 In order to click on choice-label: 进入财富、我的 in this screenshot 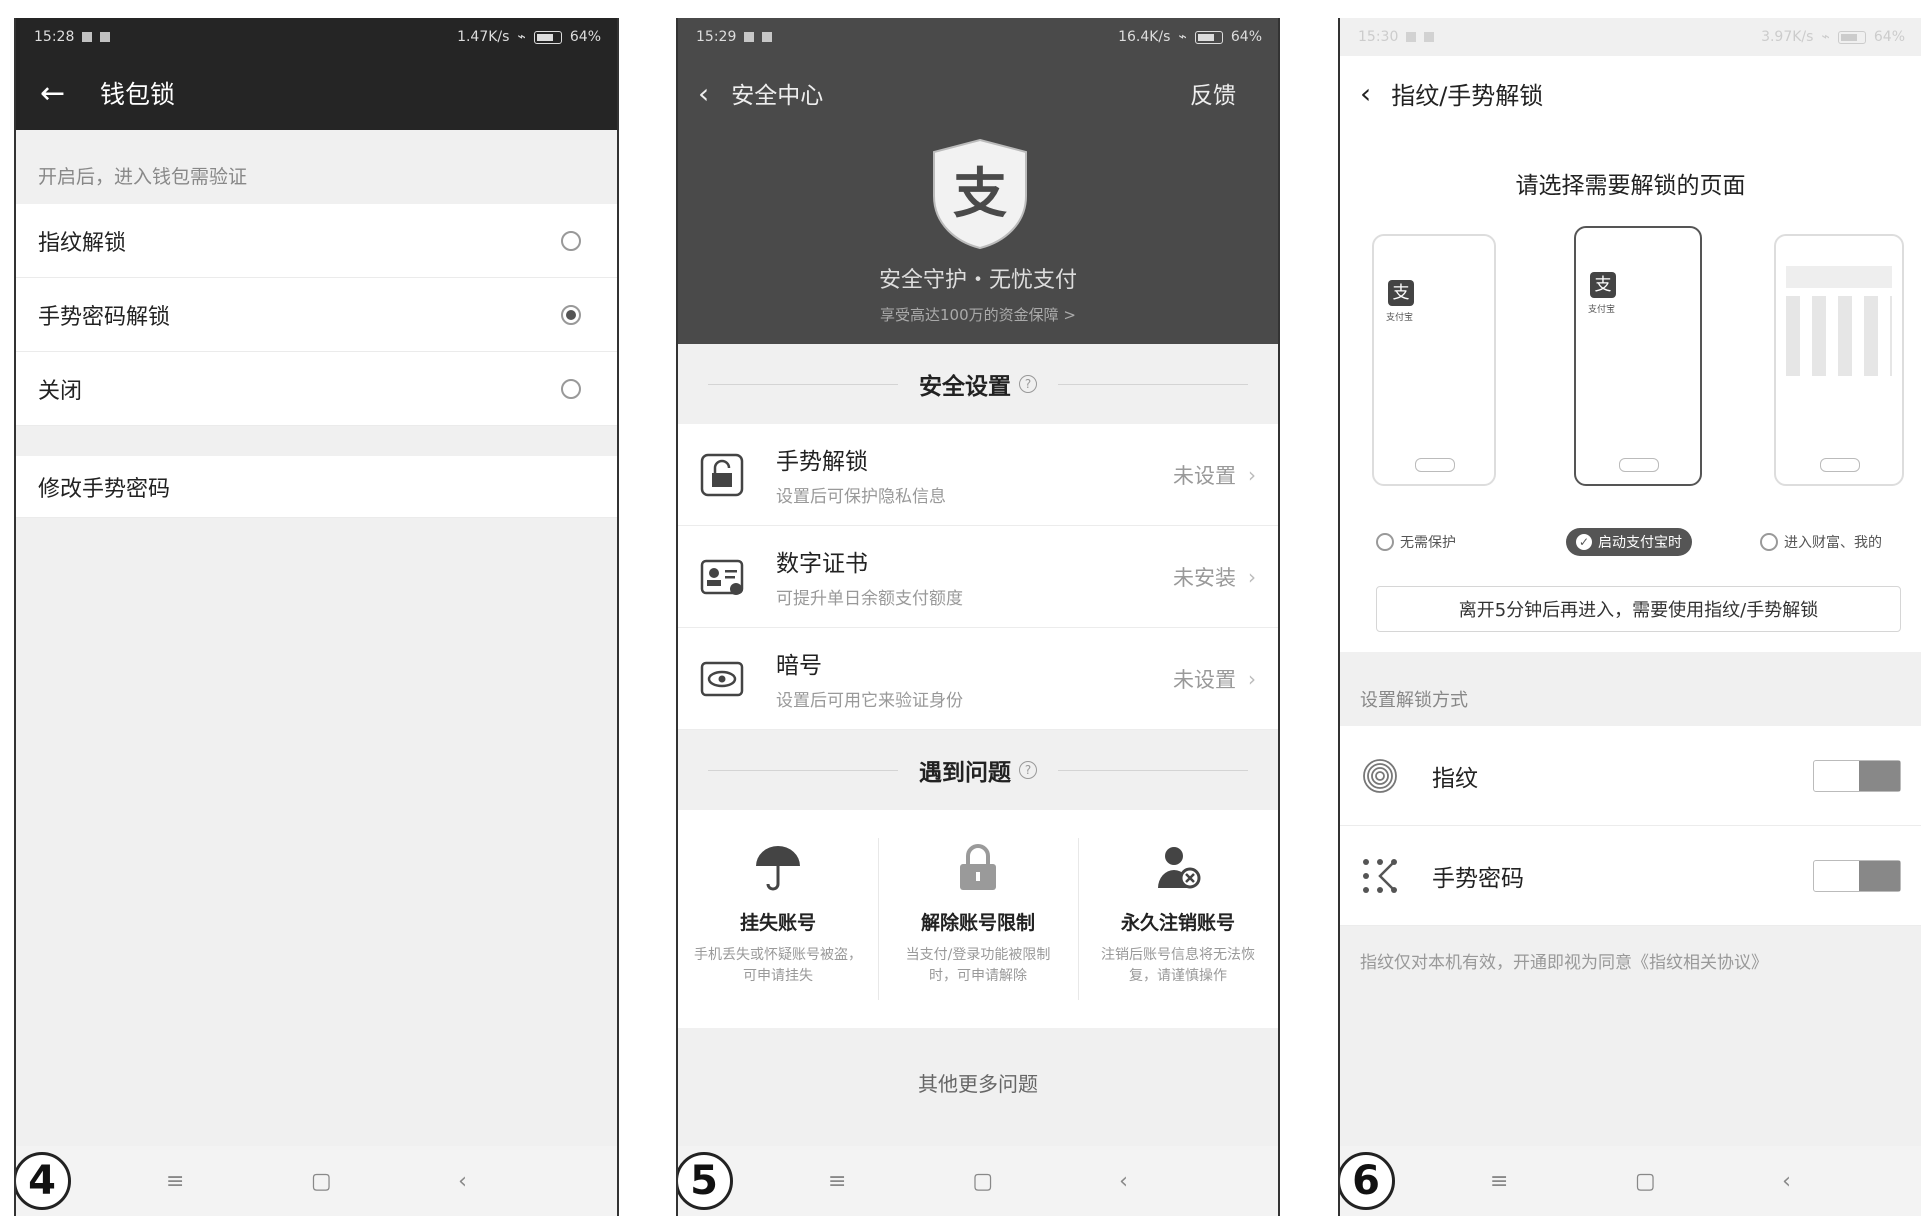, I will do `click(1833, 543)`.